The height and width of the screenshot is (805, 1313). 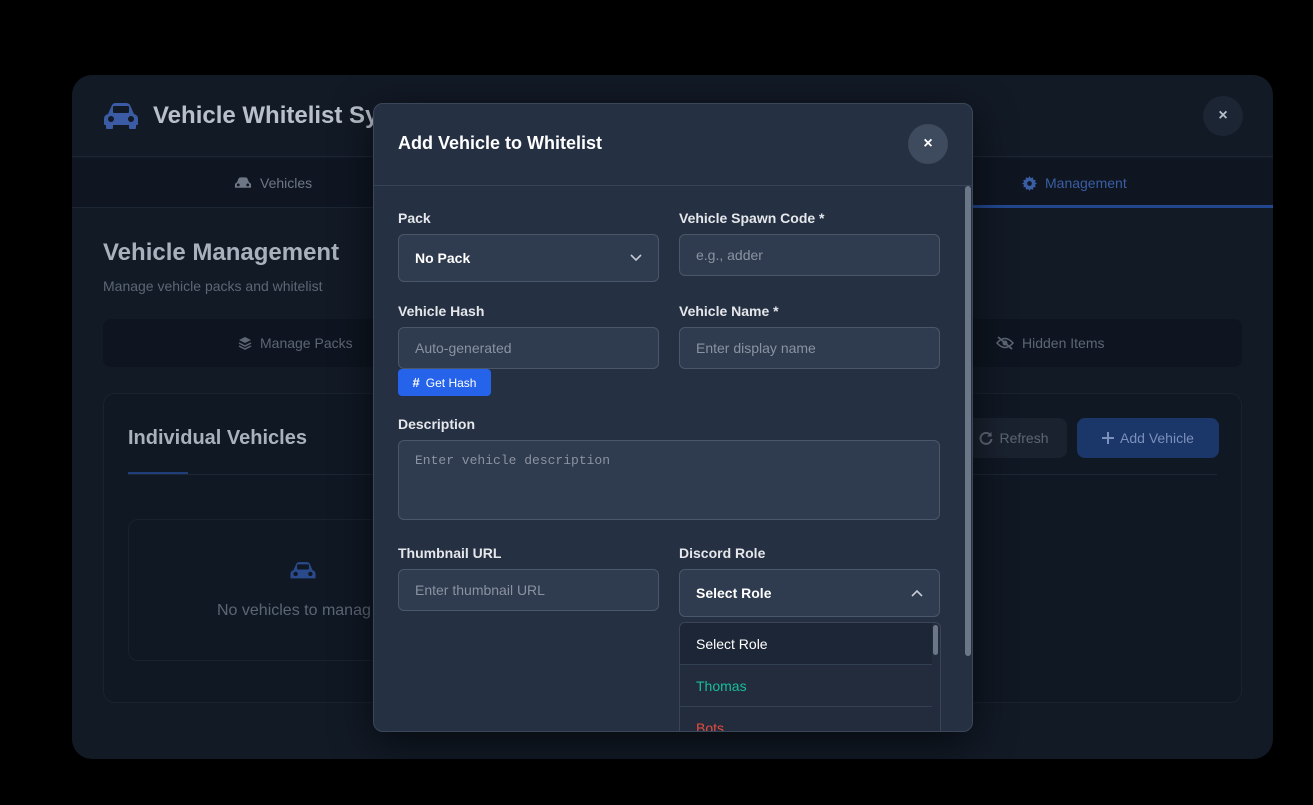 What do you see at coordinates (752, 218) in the screenshot?
I see `spawn-code-label: Vehicle Spawn Code *` at bounding box center [752, 218].